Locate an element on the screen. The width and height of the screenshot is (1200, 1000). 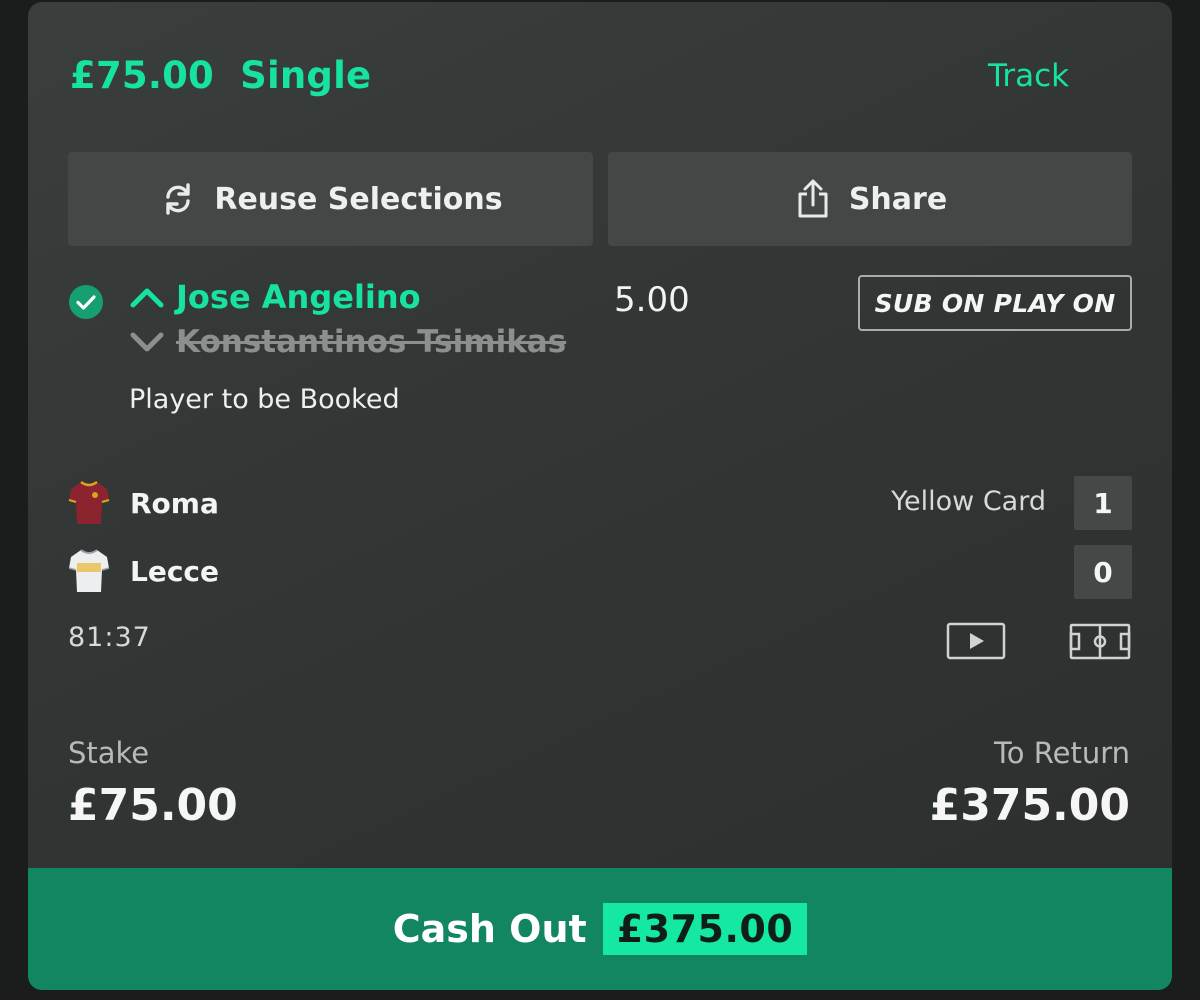
to-return-value: £375.00 is located at coordinates (1029, 805).